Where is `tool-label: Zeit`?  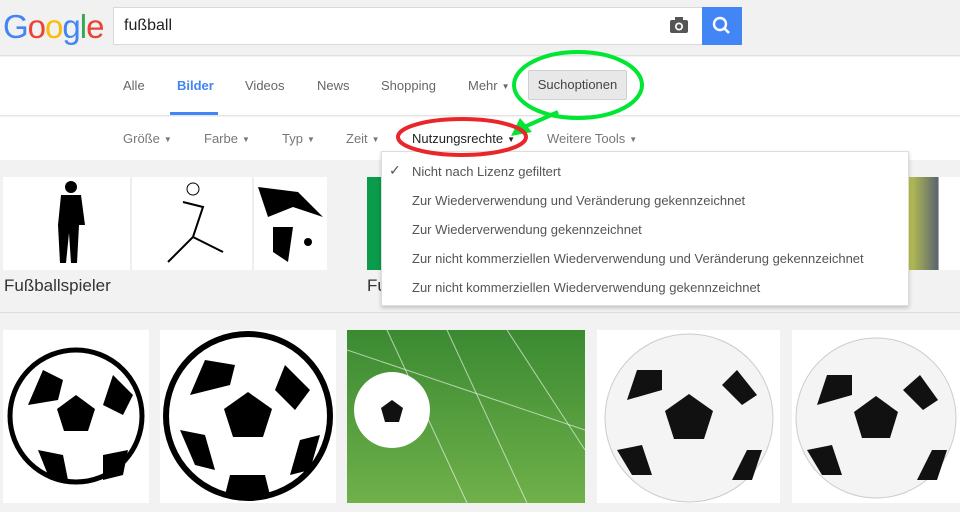 tool-label: Zeit is located at coordinates (357, 138).